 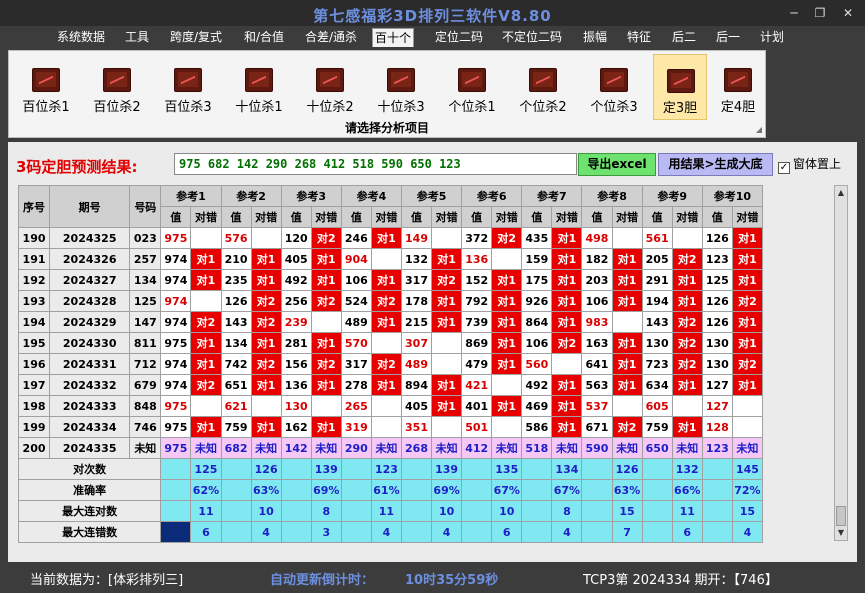 What do you see at coordinates (657, 406) in the screenshot?
I see `ref-value: 605` at bounding box center [657, 406].